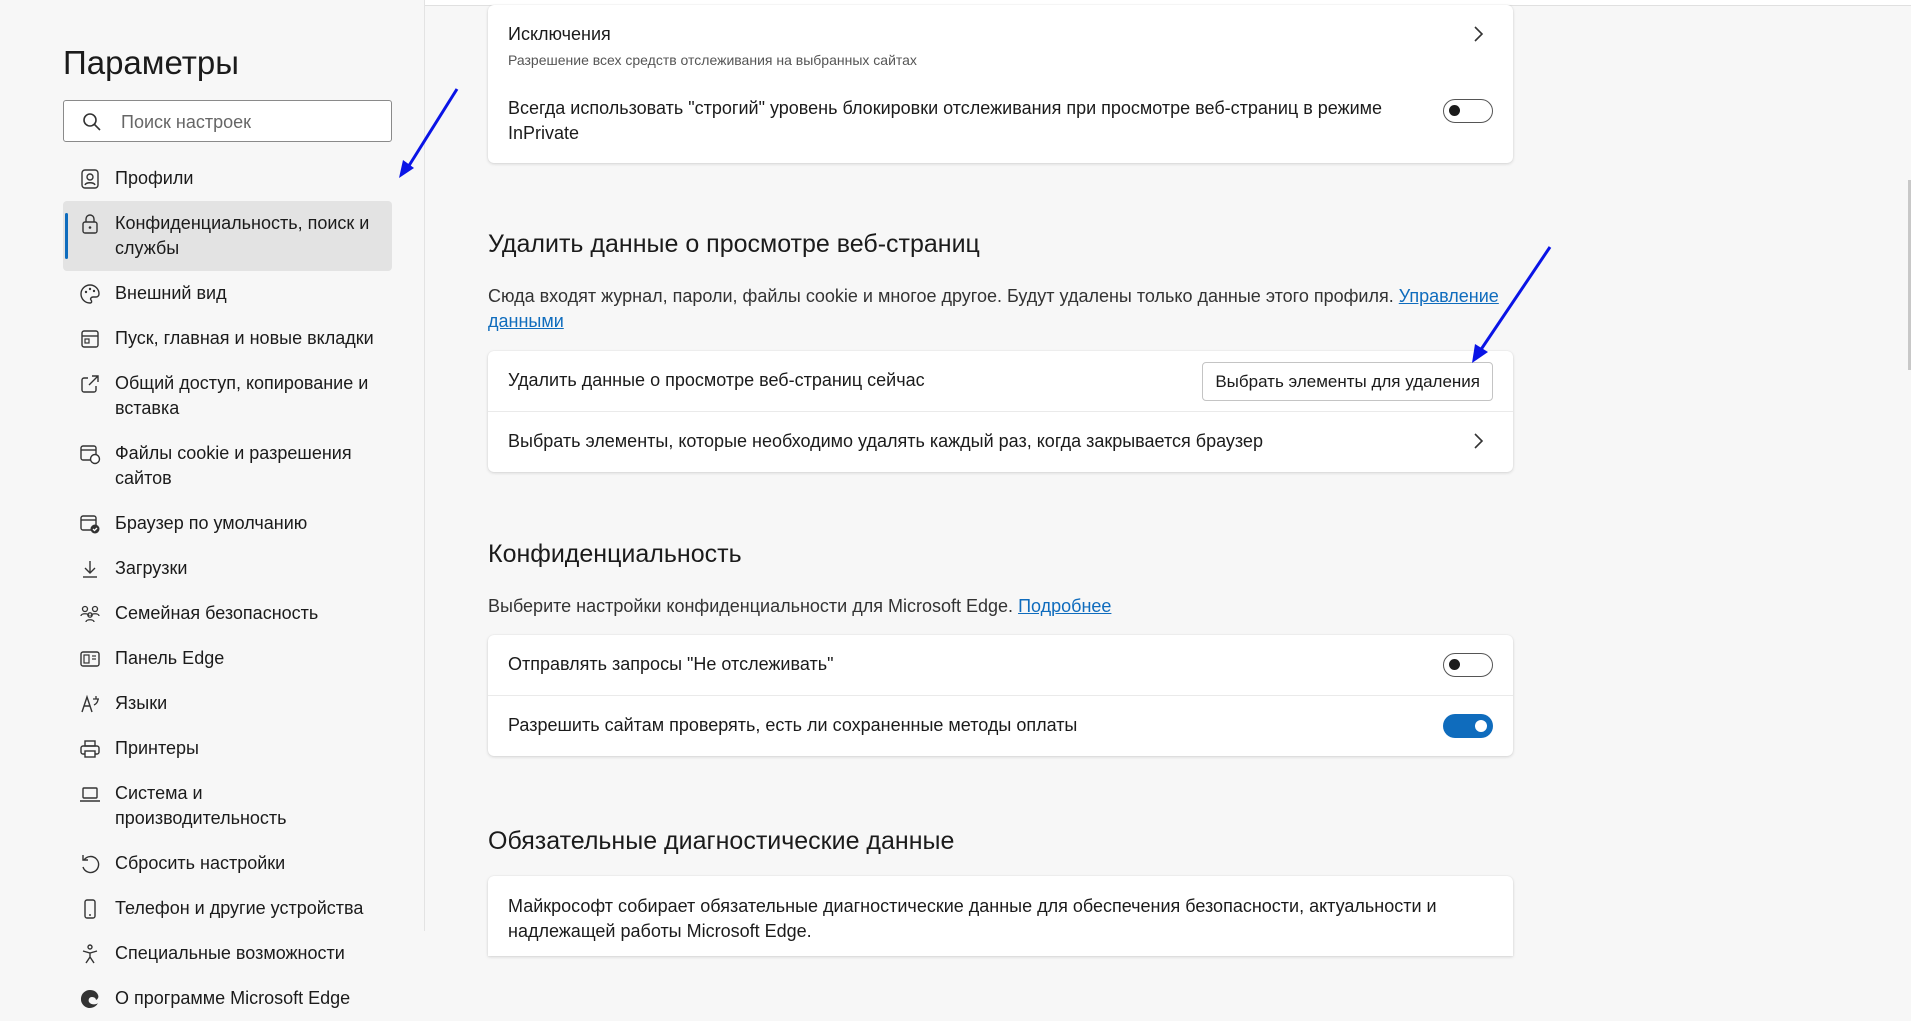  Describe the element at coordinates (227, 293) in the screenshot. I see `sidebar-item-appearance: Внешний вид` at that location.